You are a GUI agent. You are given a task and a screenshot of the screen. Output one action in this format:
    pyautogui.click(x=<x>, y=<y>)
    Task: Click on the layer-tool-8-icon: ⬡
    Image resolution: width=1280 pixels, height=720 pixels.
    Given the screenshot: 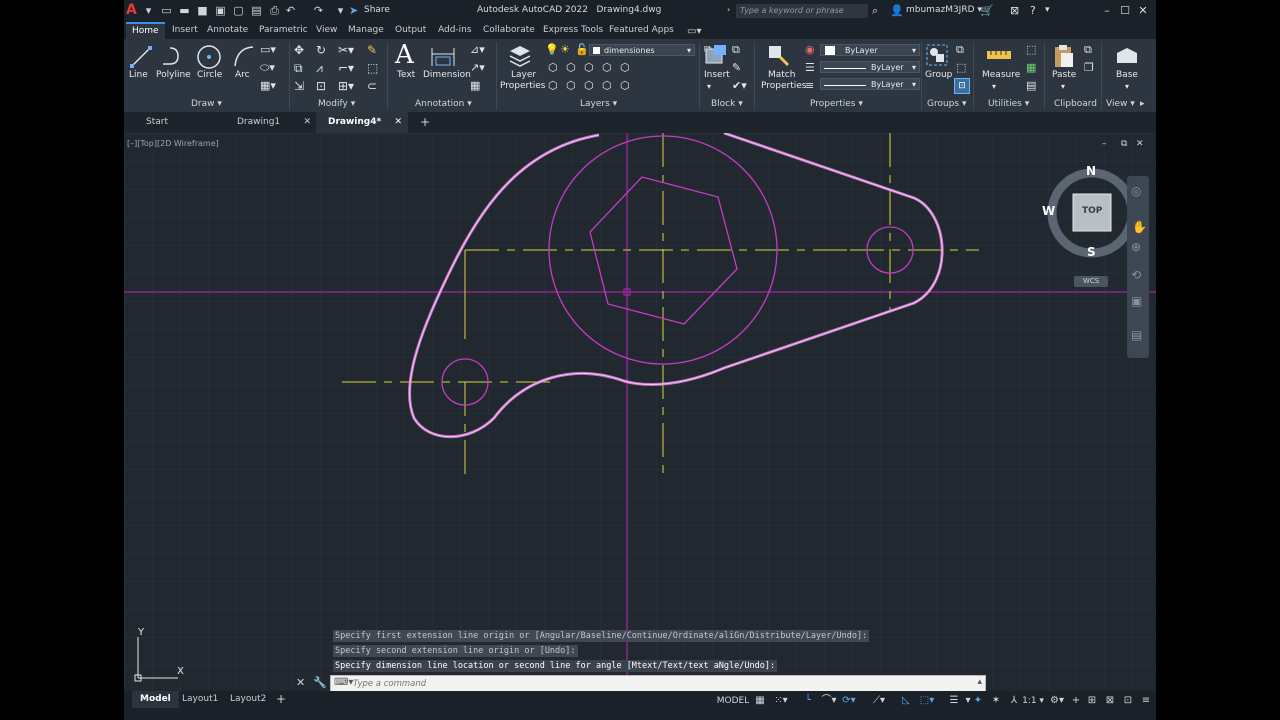 What is the action you would take?
    pyautogui.click(x=589, y=85)
    